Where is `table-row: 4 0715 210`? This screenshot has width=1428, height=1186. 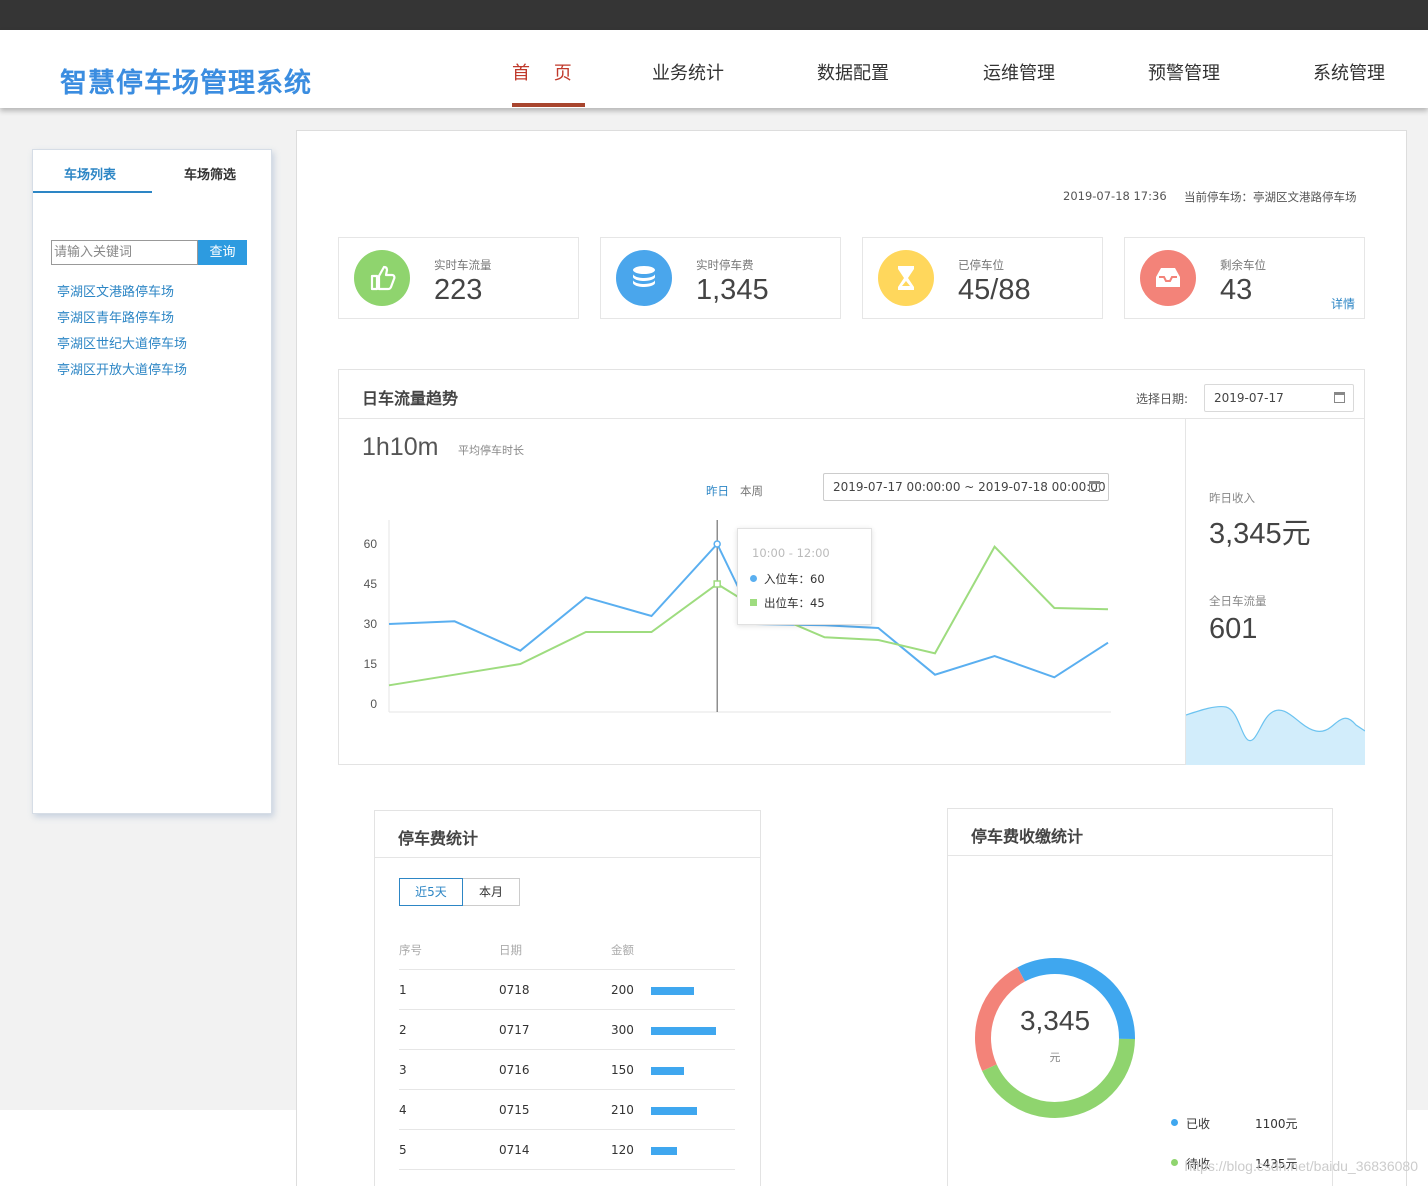
table-row: 4 0715 210 is located at coordinates (567, 1109).